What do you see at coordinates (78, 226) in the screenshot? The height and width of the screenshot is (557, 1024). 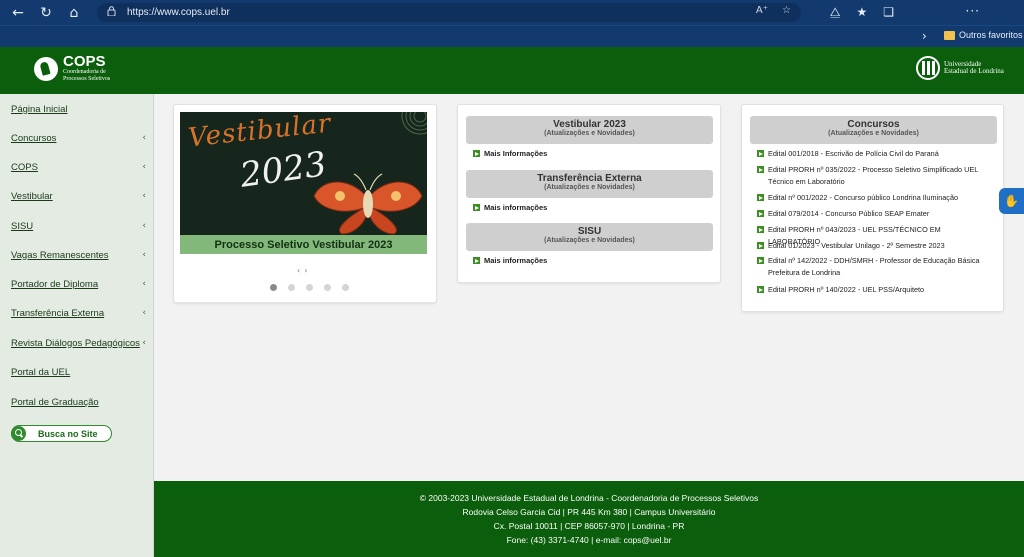 I see `sidebar-item-sisu: SISU ‹` at bounding box center [78, 226].